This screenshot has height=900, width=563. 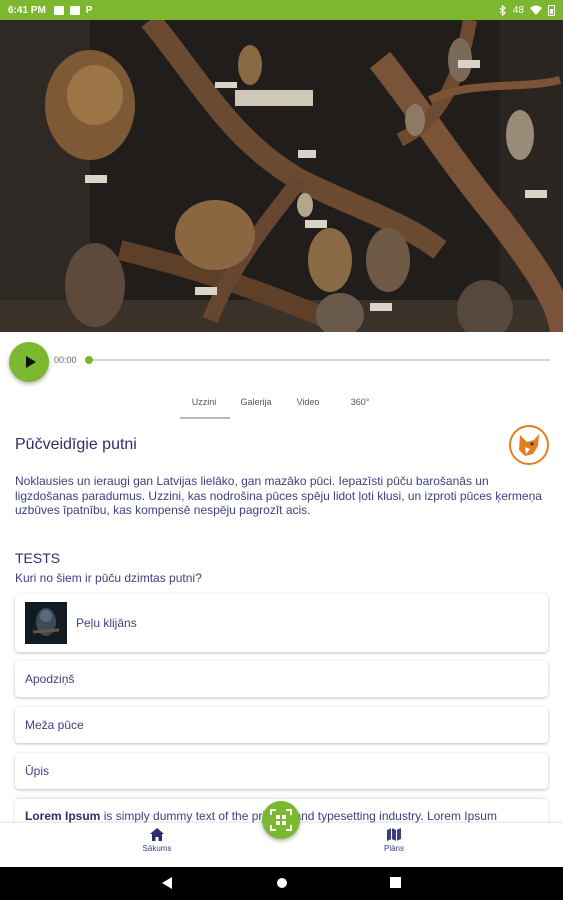 What do you see at coordinates (393, 848) in the screenshot?
I see `nav-map-label: Plāns` at bounding box center [393, 848].